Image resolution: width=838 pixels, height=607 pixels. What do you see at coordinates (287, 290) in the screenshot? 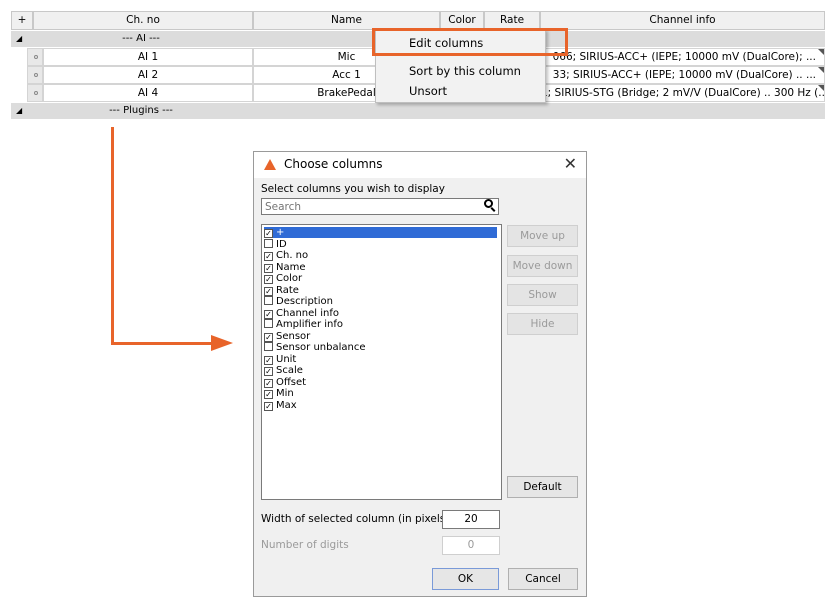
I see `column-option-label: Rate` at bounding box center [287, 290].